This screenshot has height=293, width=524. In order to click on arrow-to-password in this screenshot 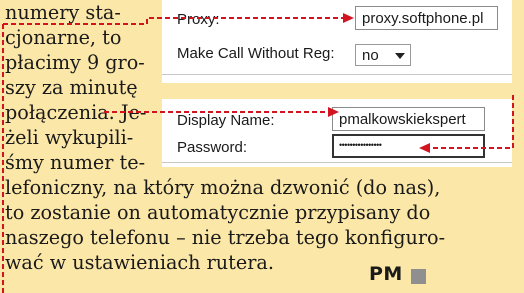, I will do `click(472, 122)`.